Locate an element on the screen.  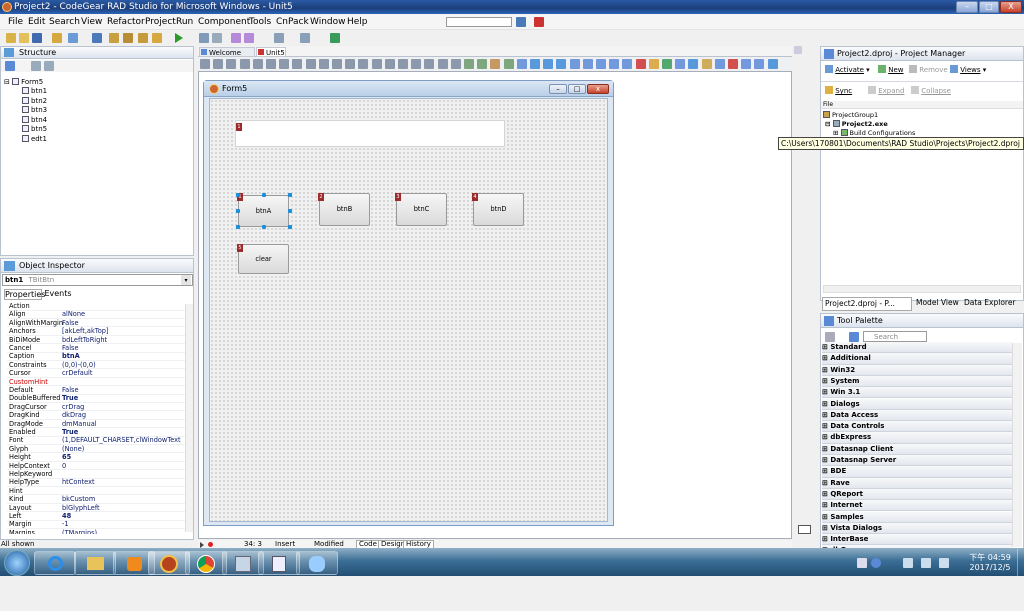
close-button: X is located at coordinates (1011, 7).